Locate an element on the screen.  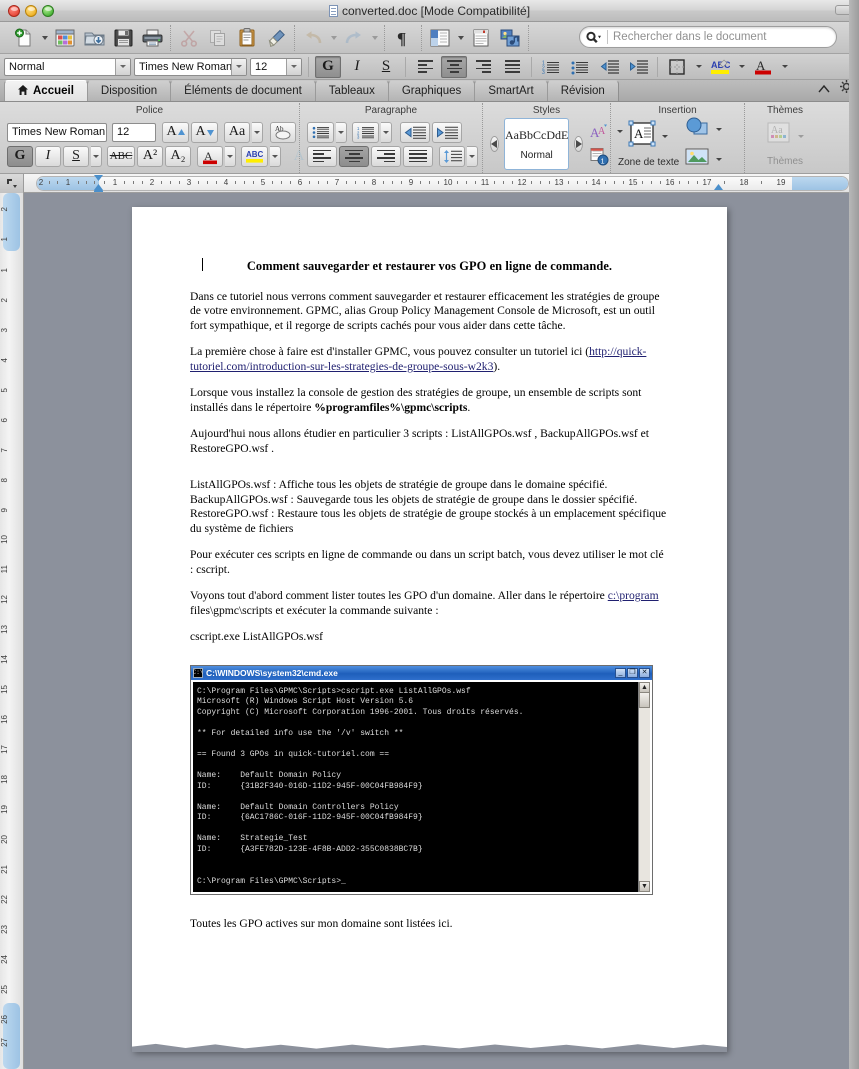
tab-elements-de-document: Éléments de document is located at coordinates (243, 90).